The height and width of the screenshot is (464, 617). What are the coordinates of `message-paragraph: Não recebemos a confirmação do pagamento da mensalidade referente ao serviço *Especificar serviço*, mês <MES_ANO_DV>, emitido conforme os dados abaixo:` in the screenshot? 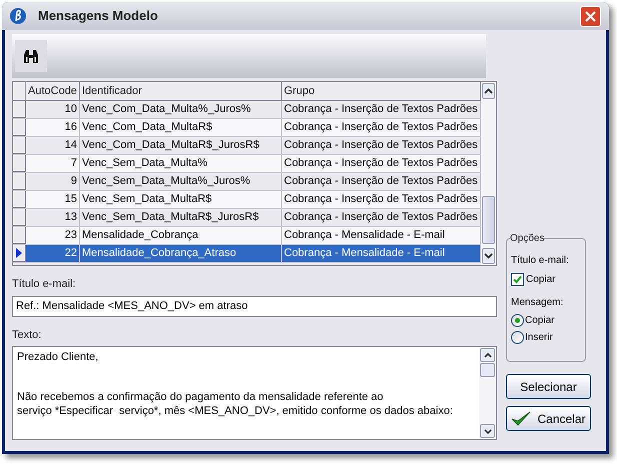 It's located at (235, 404).